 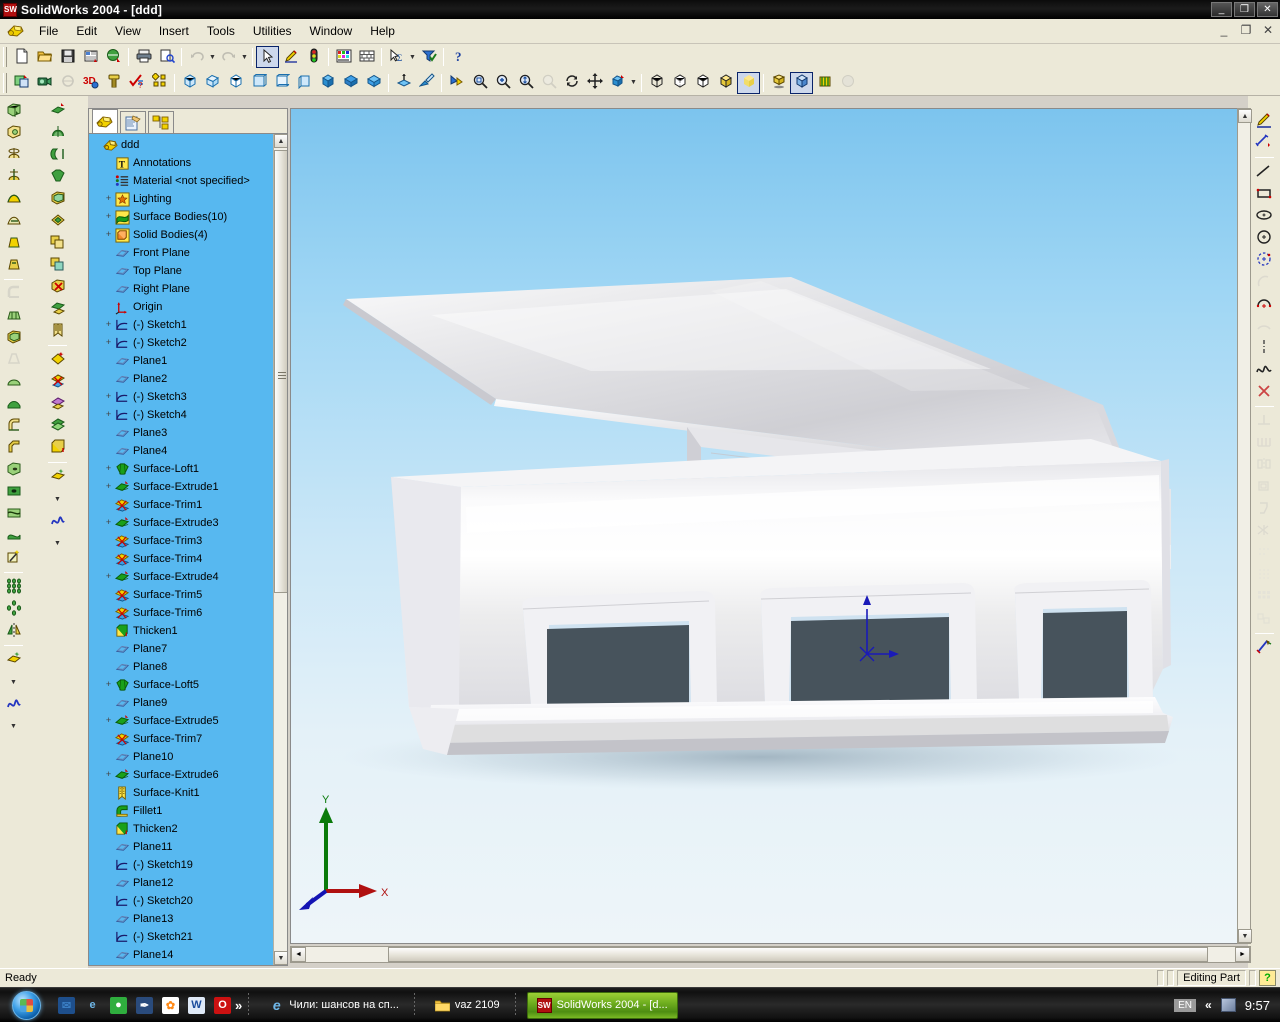 What do you see at coordinates (1228, 1005) in the screenshot?
I see `network-icon` at bounding box center [1228, 1005].